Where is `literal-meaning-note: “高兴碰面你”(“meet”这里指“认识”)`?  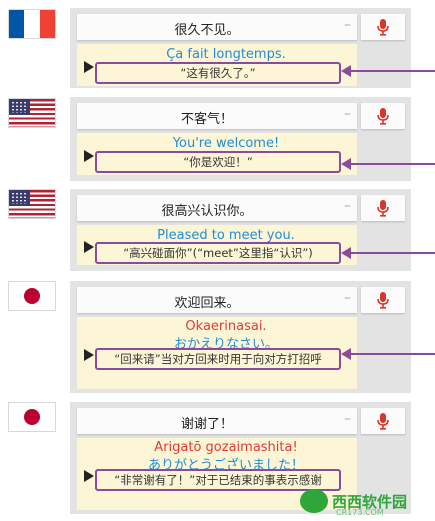
literal-meaning-note: “高兴碰面你”(“meet”这里指“认识”) is located at coordinates (218, 253).